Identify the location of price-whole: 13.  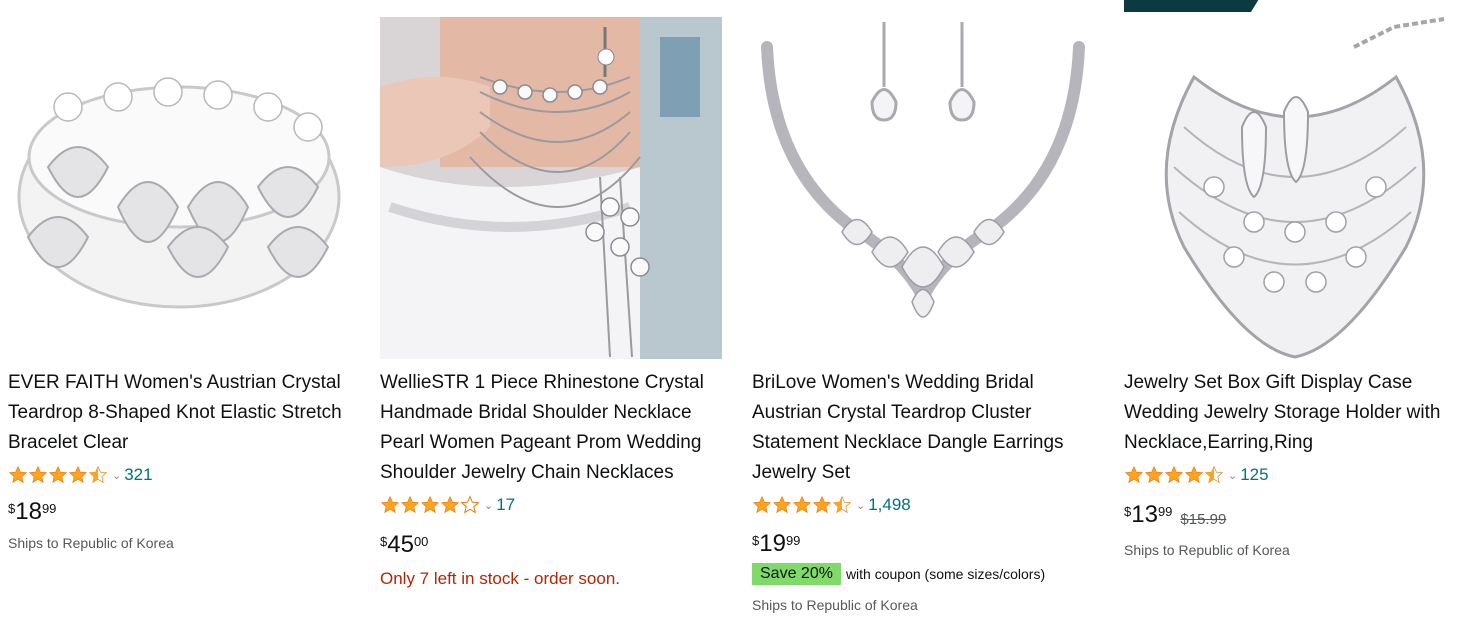
(1144, 514).